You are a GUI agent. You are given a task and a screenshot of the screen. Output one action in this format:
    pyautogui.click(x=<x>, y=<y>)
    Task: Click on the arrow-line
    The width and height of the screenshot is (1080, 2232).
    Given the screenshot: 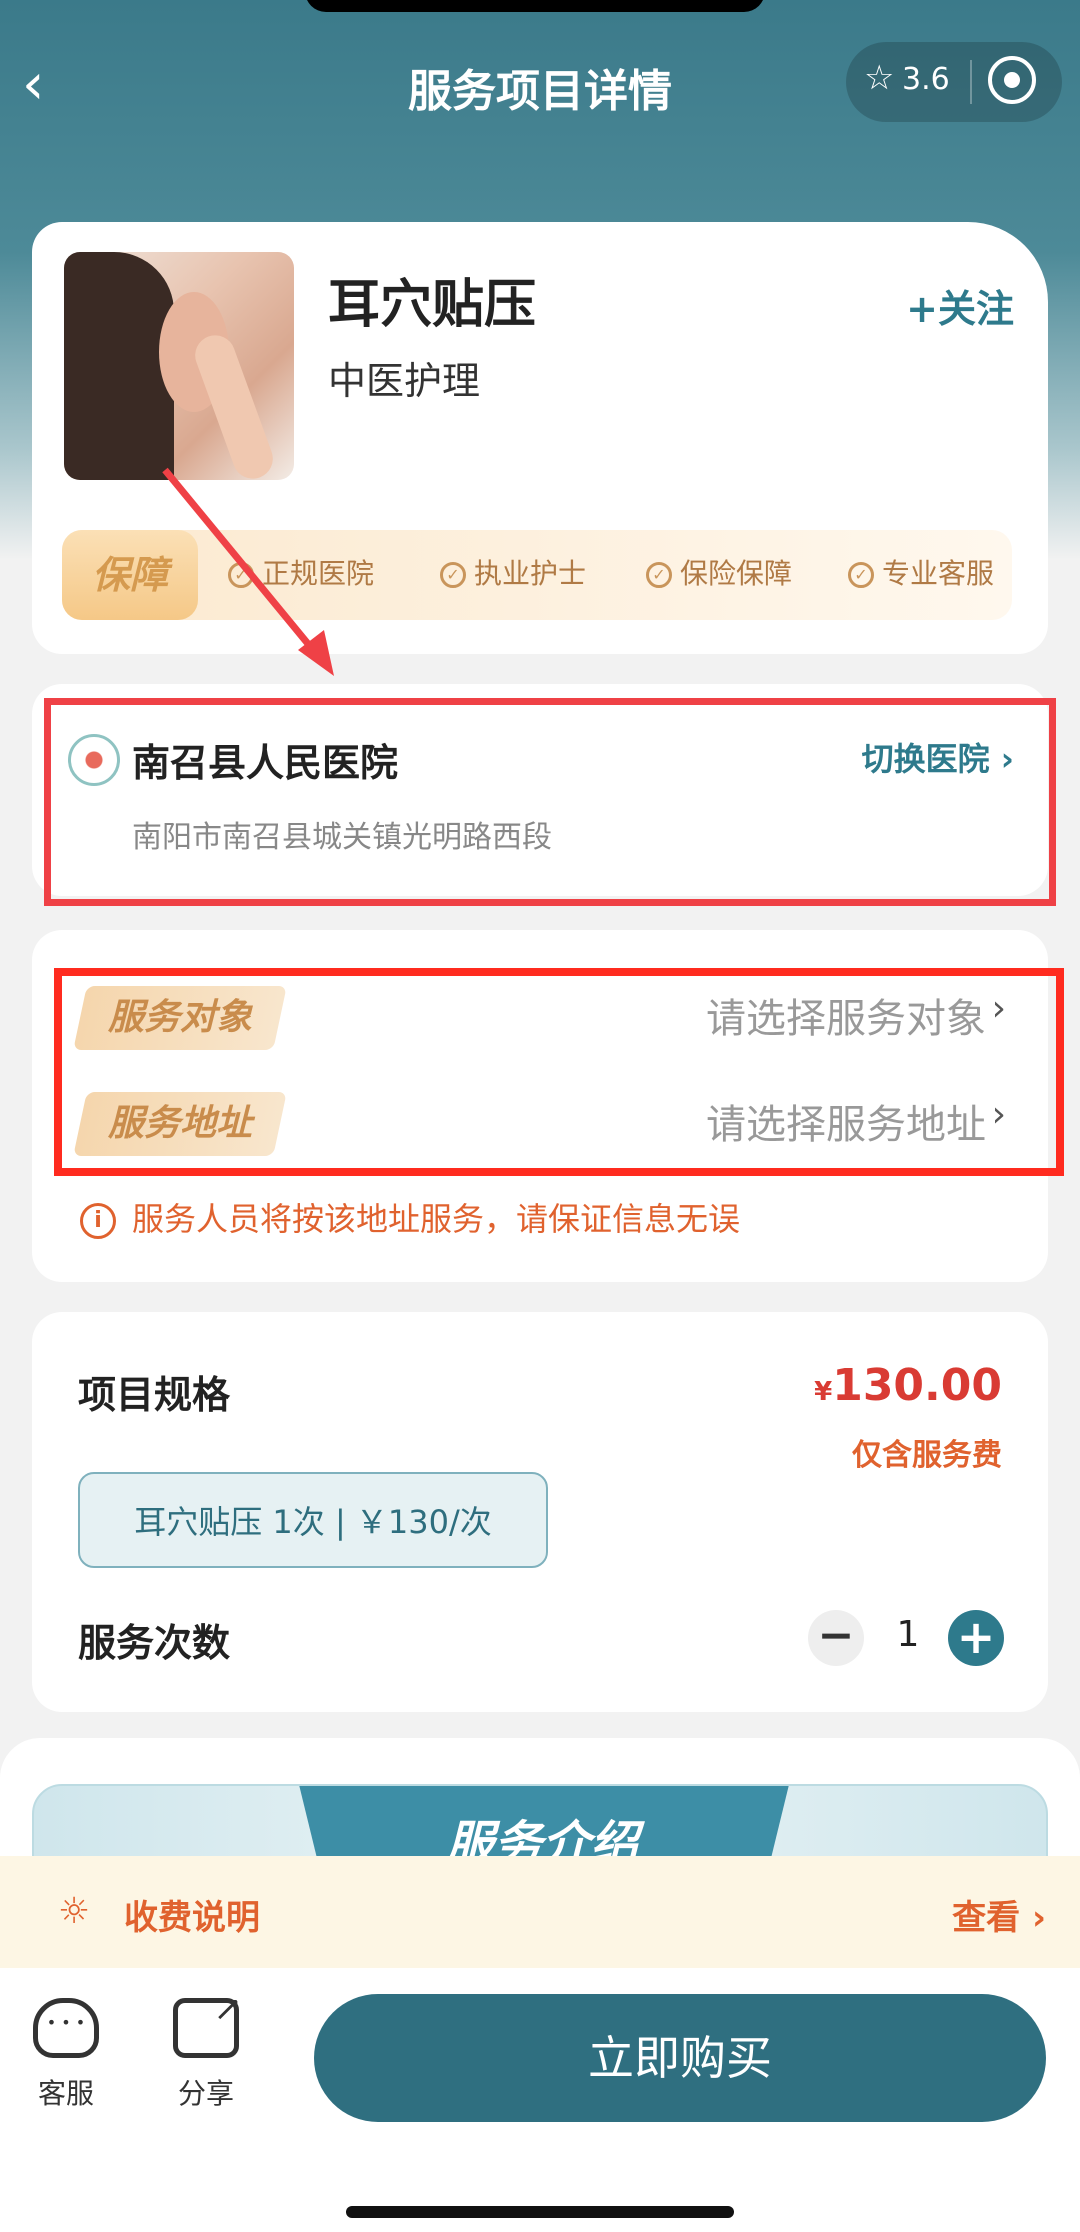 What is the action you would take?
    pyautogui.click(x=241, y=563)
    